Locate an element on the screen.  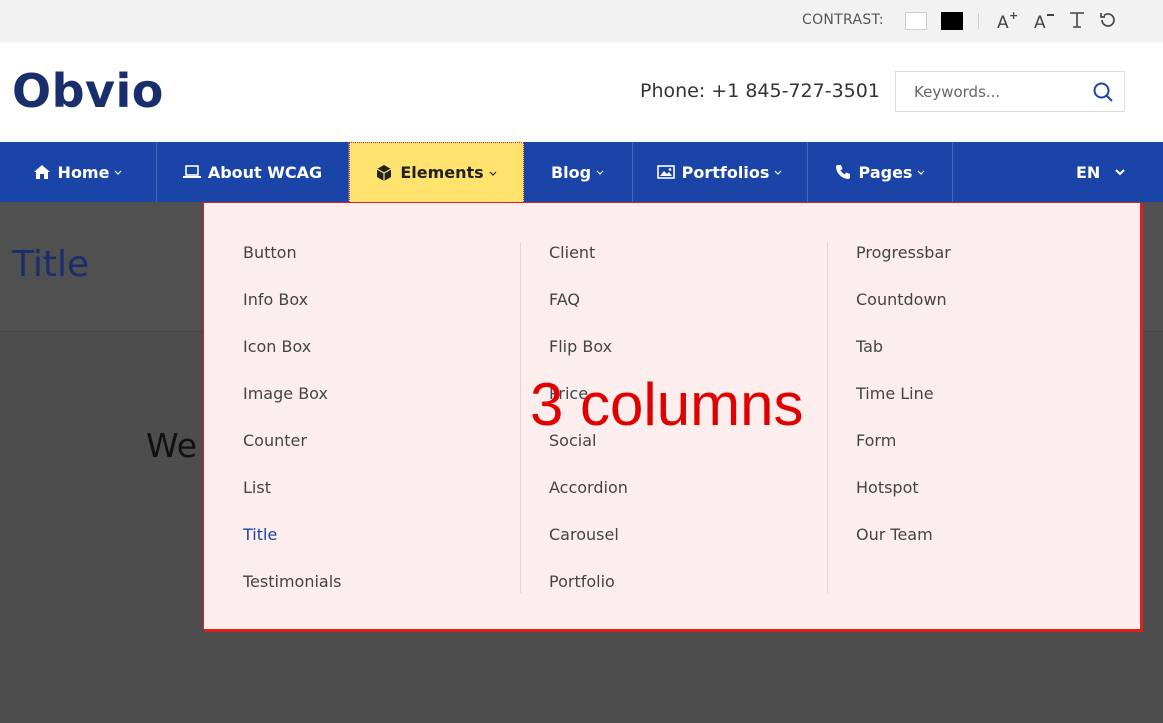
menu-item-accordion: Accordion is located at coordinates (694, 501).